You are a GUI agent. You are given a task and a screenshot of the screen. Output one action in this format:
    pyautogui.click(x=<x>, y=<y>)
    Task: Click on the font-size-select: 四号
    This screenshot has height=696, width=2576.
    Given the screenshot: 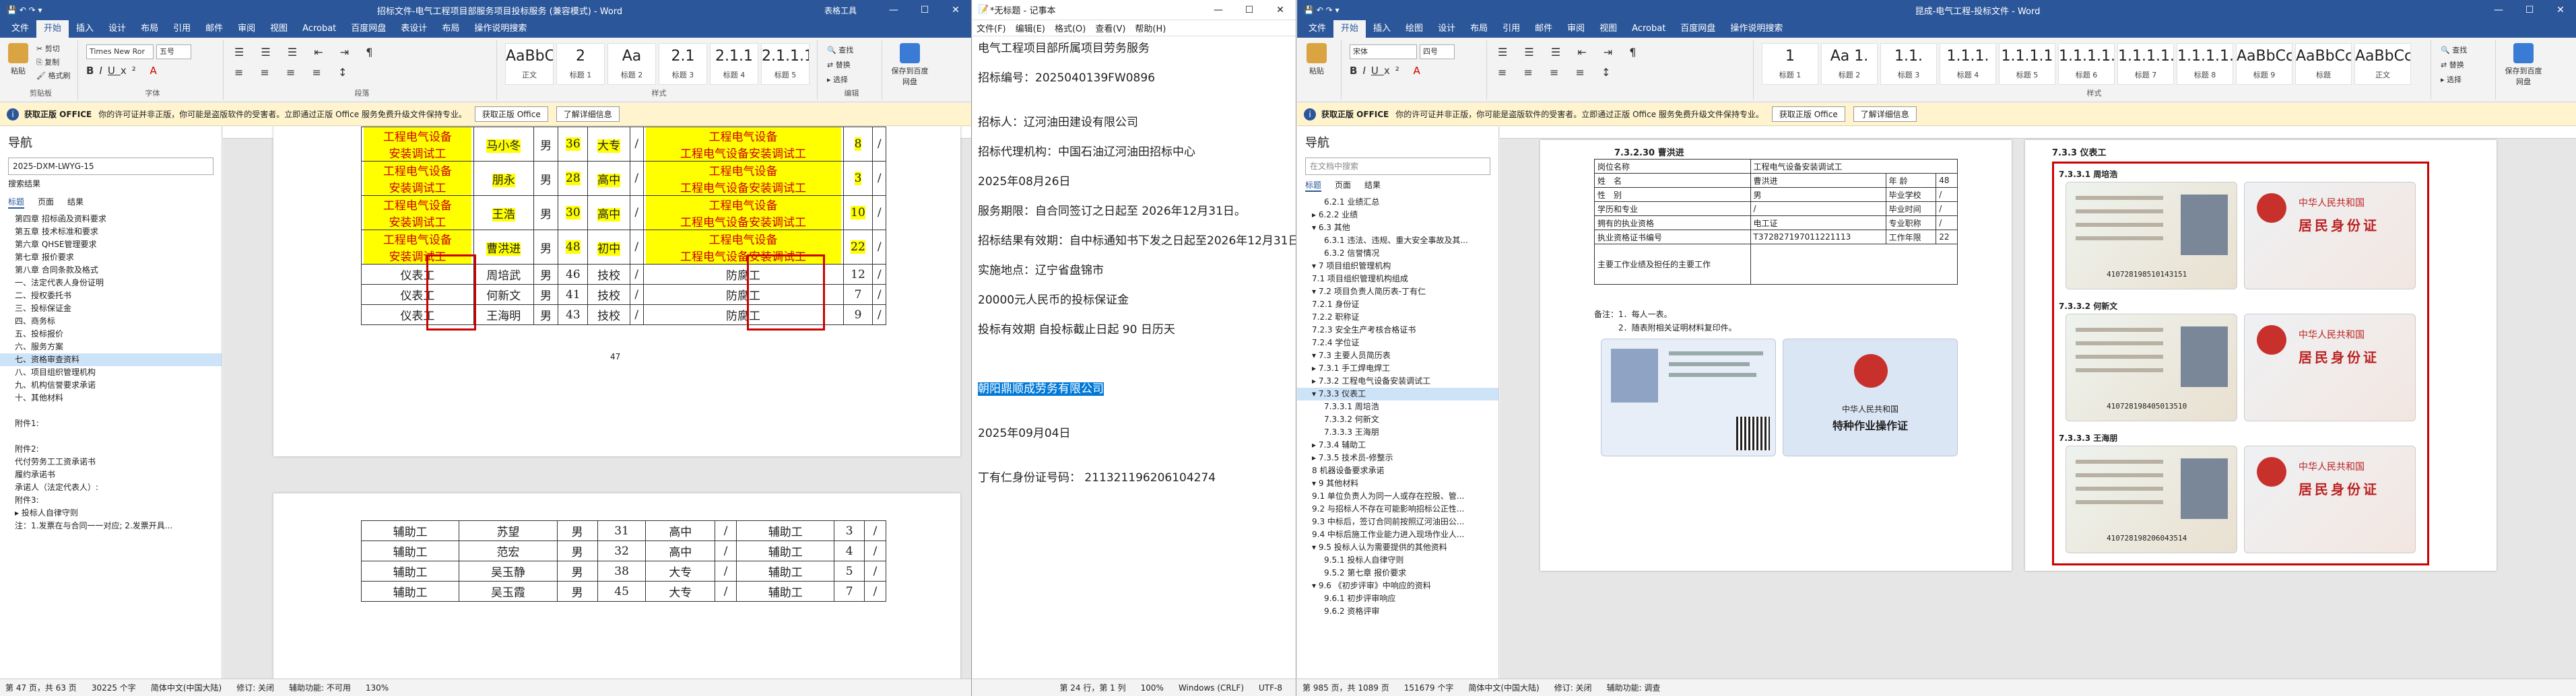 What is the action you would take?
    pyautogui.click(x=1437, y=51)
    